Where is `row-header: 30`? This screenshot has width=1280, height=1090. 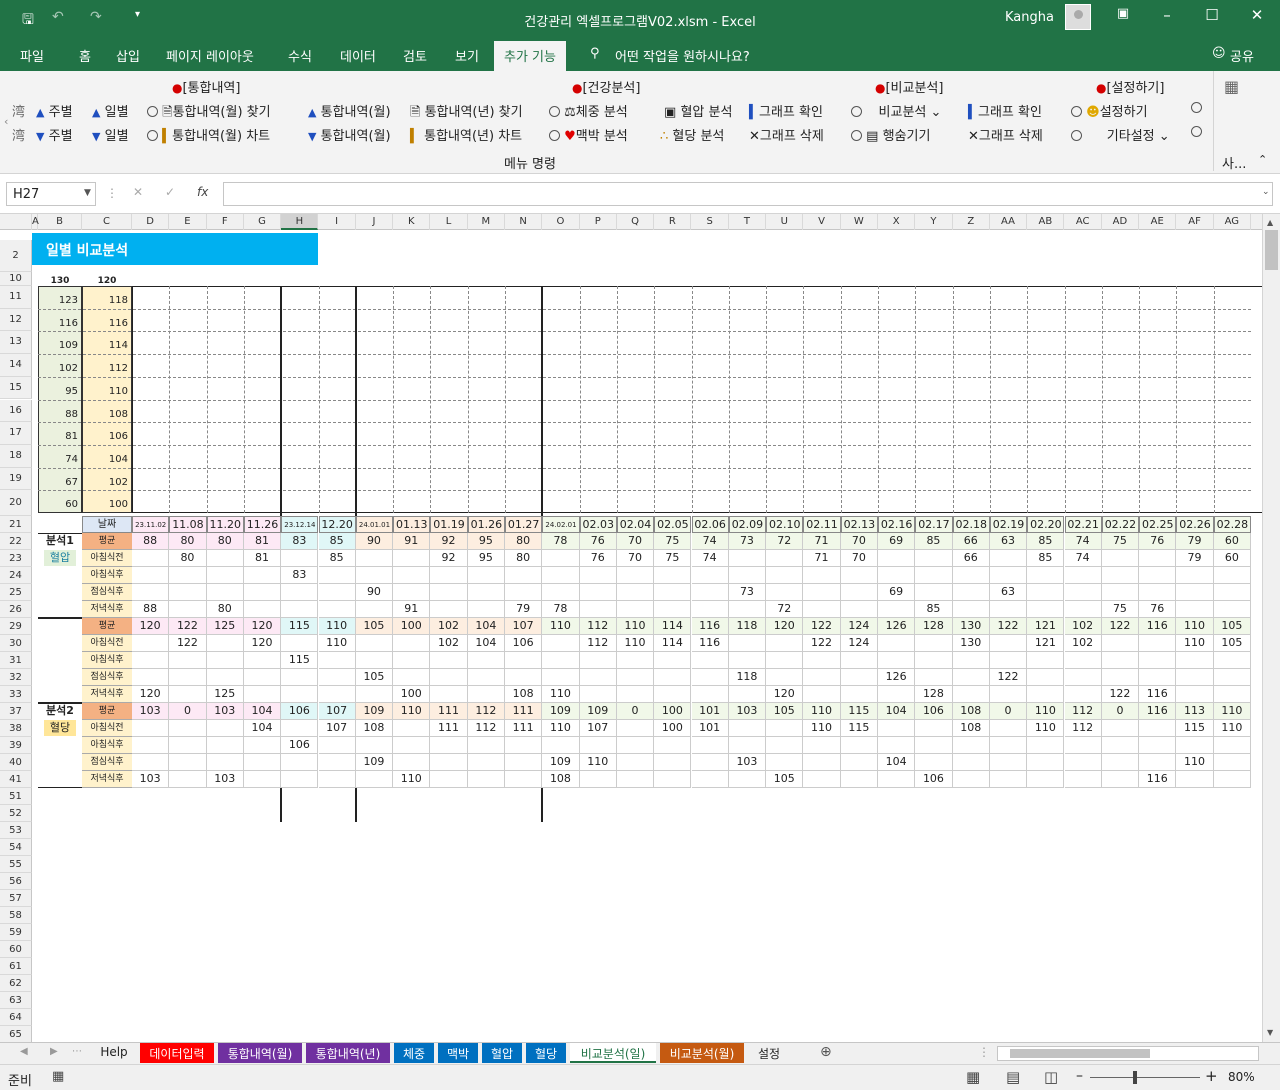
row-header: 30 is located at coordinates (16, 643).